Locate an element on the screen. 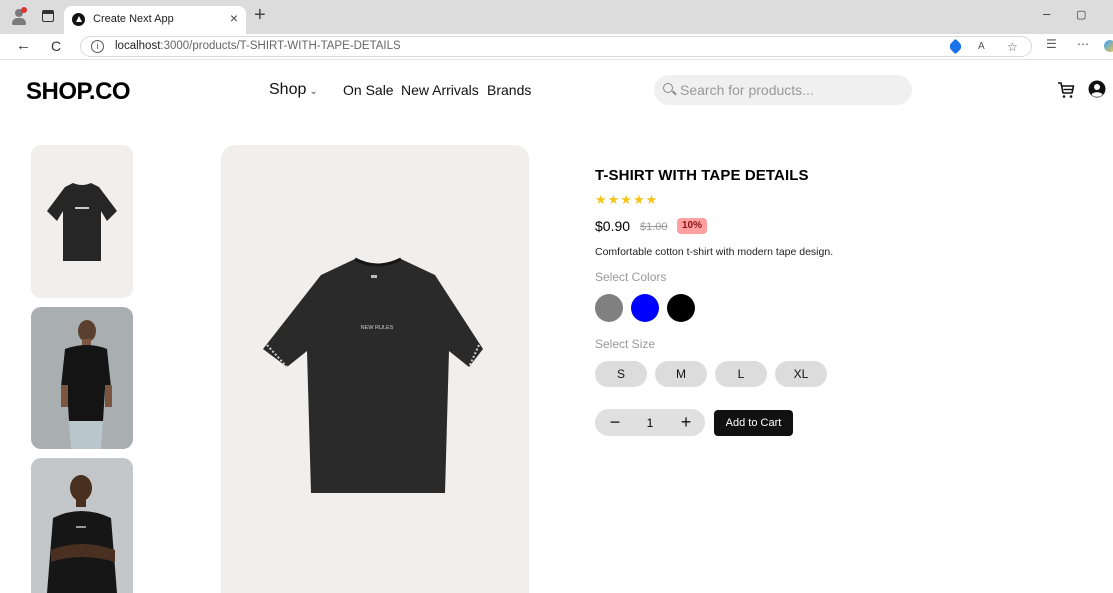  search-icon is located at coordinates (668, 88).